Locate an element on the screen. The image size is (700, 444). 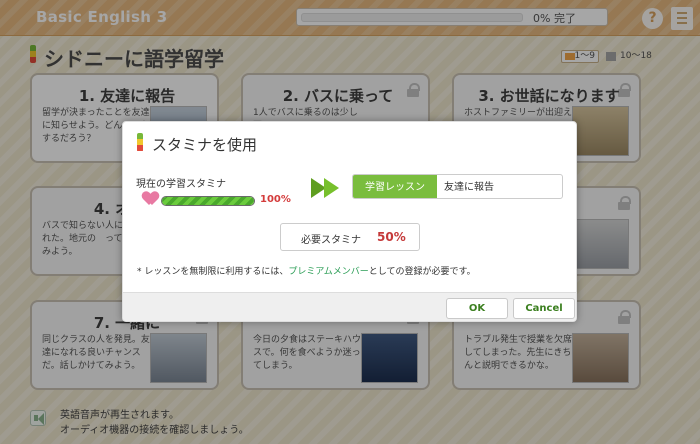
current-stamina-value: 100% is located at coordinates (275, 199).